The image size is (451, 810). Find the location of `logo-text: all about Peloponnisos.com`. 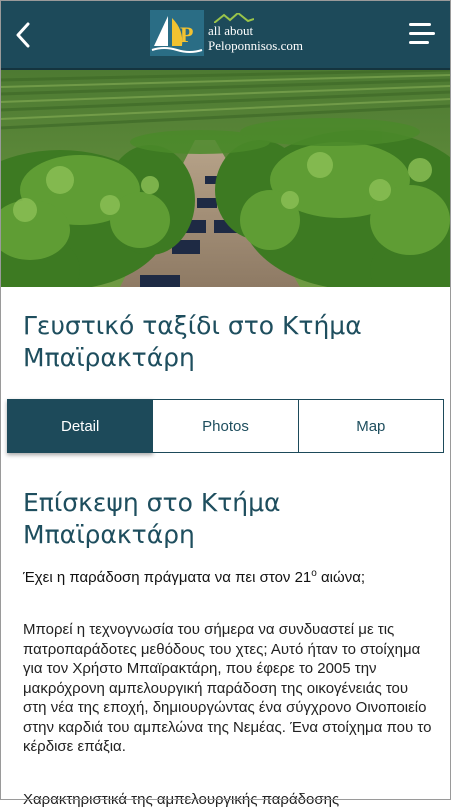

logo-text: all about Peloponnisos.com is located at coordinates (255, 33).